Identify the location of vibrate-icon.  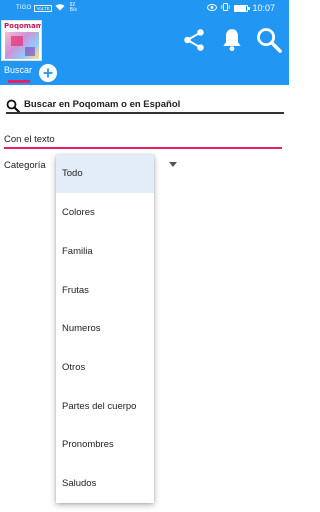
(226, 8).